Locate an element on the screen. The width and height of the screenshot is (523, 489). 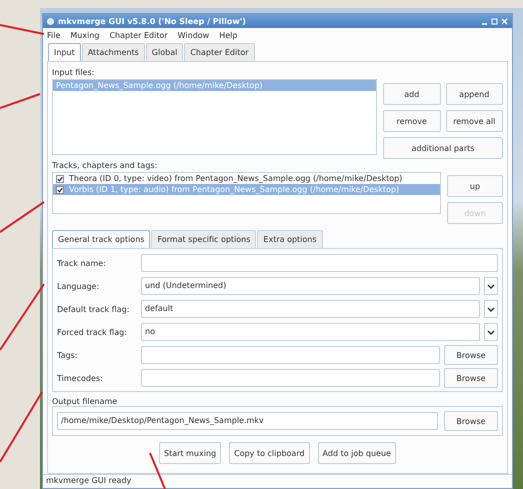
output-filename-field: /home/mike/Desktop/Pentagon_News_Sample.mkv is located at coordinates (247, 421).